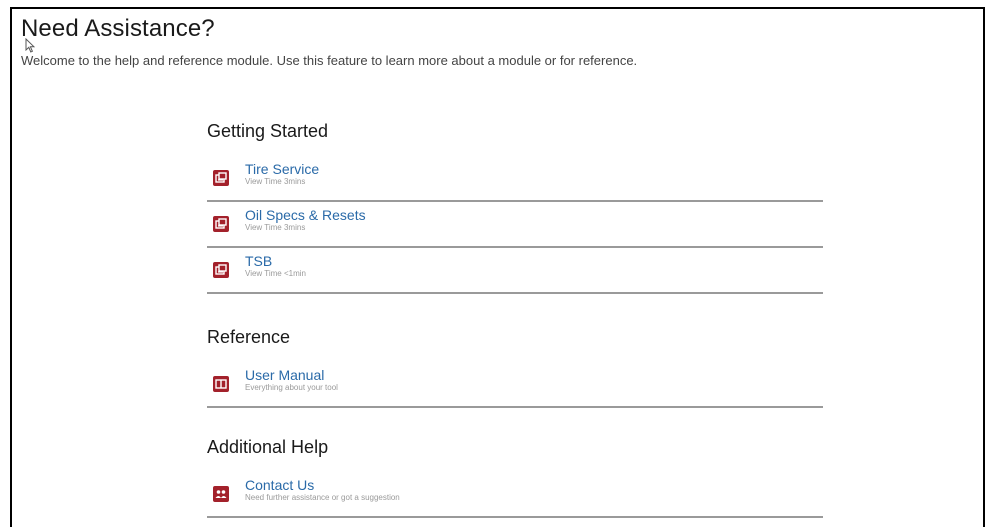 The height and width of the screenshot is (527, 988). Describe the element at coordinates (305, 215) in the screenshot. I see `item-label: Oil Specs & Resets` at that location.